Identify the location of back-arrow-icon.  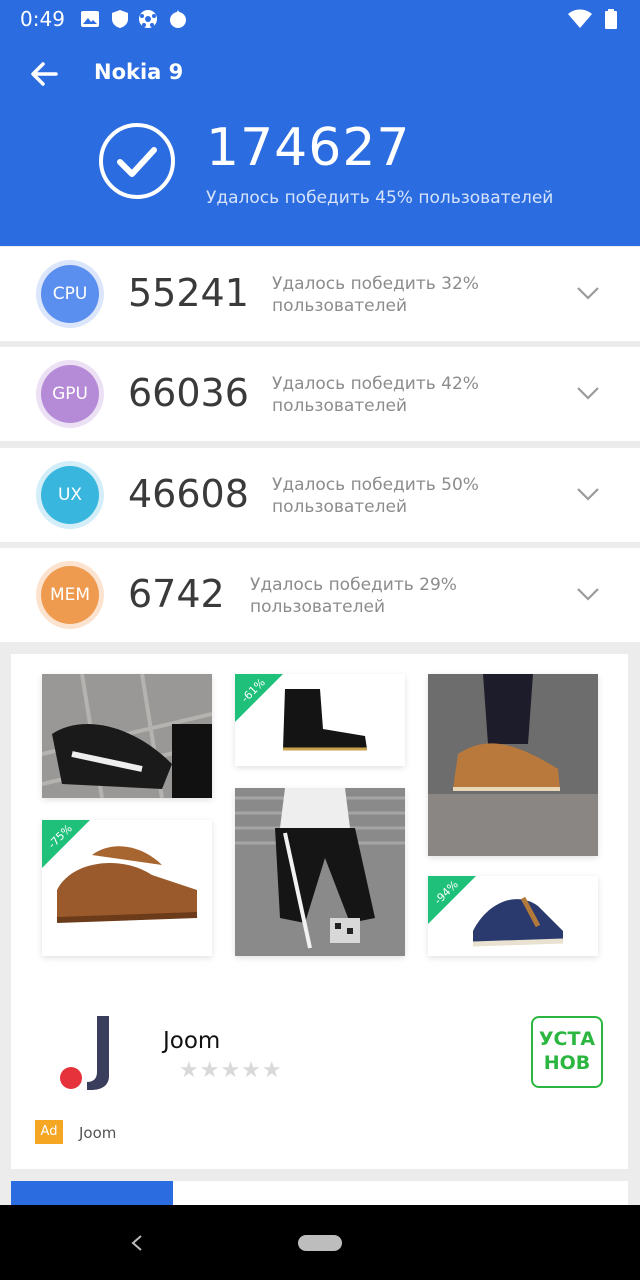
(44, 74).